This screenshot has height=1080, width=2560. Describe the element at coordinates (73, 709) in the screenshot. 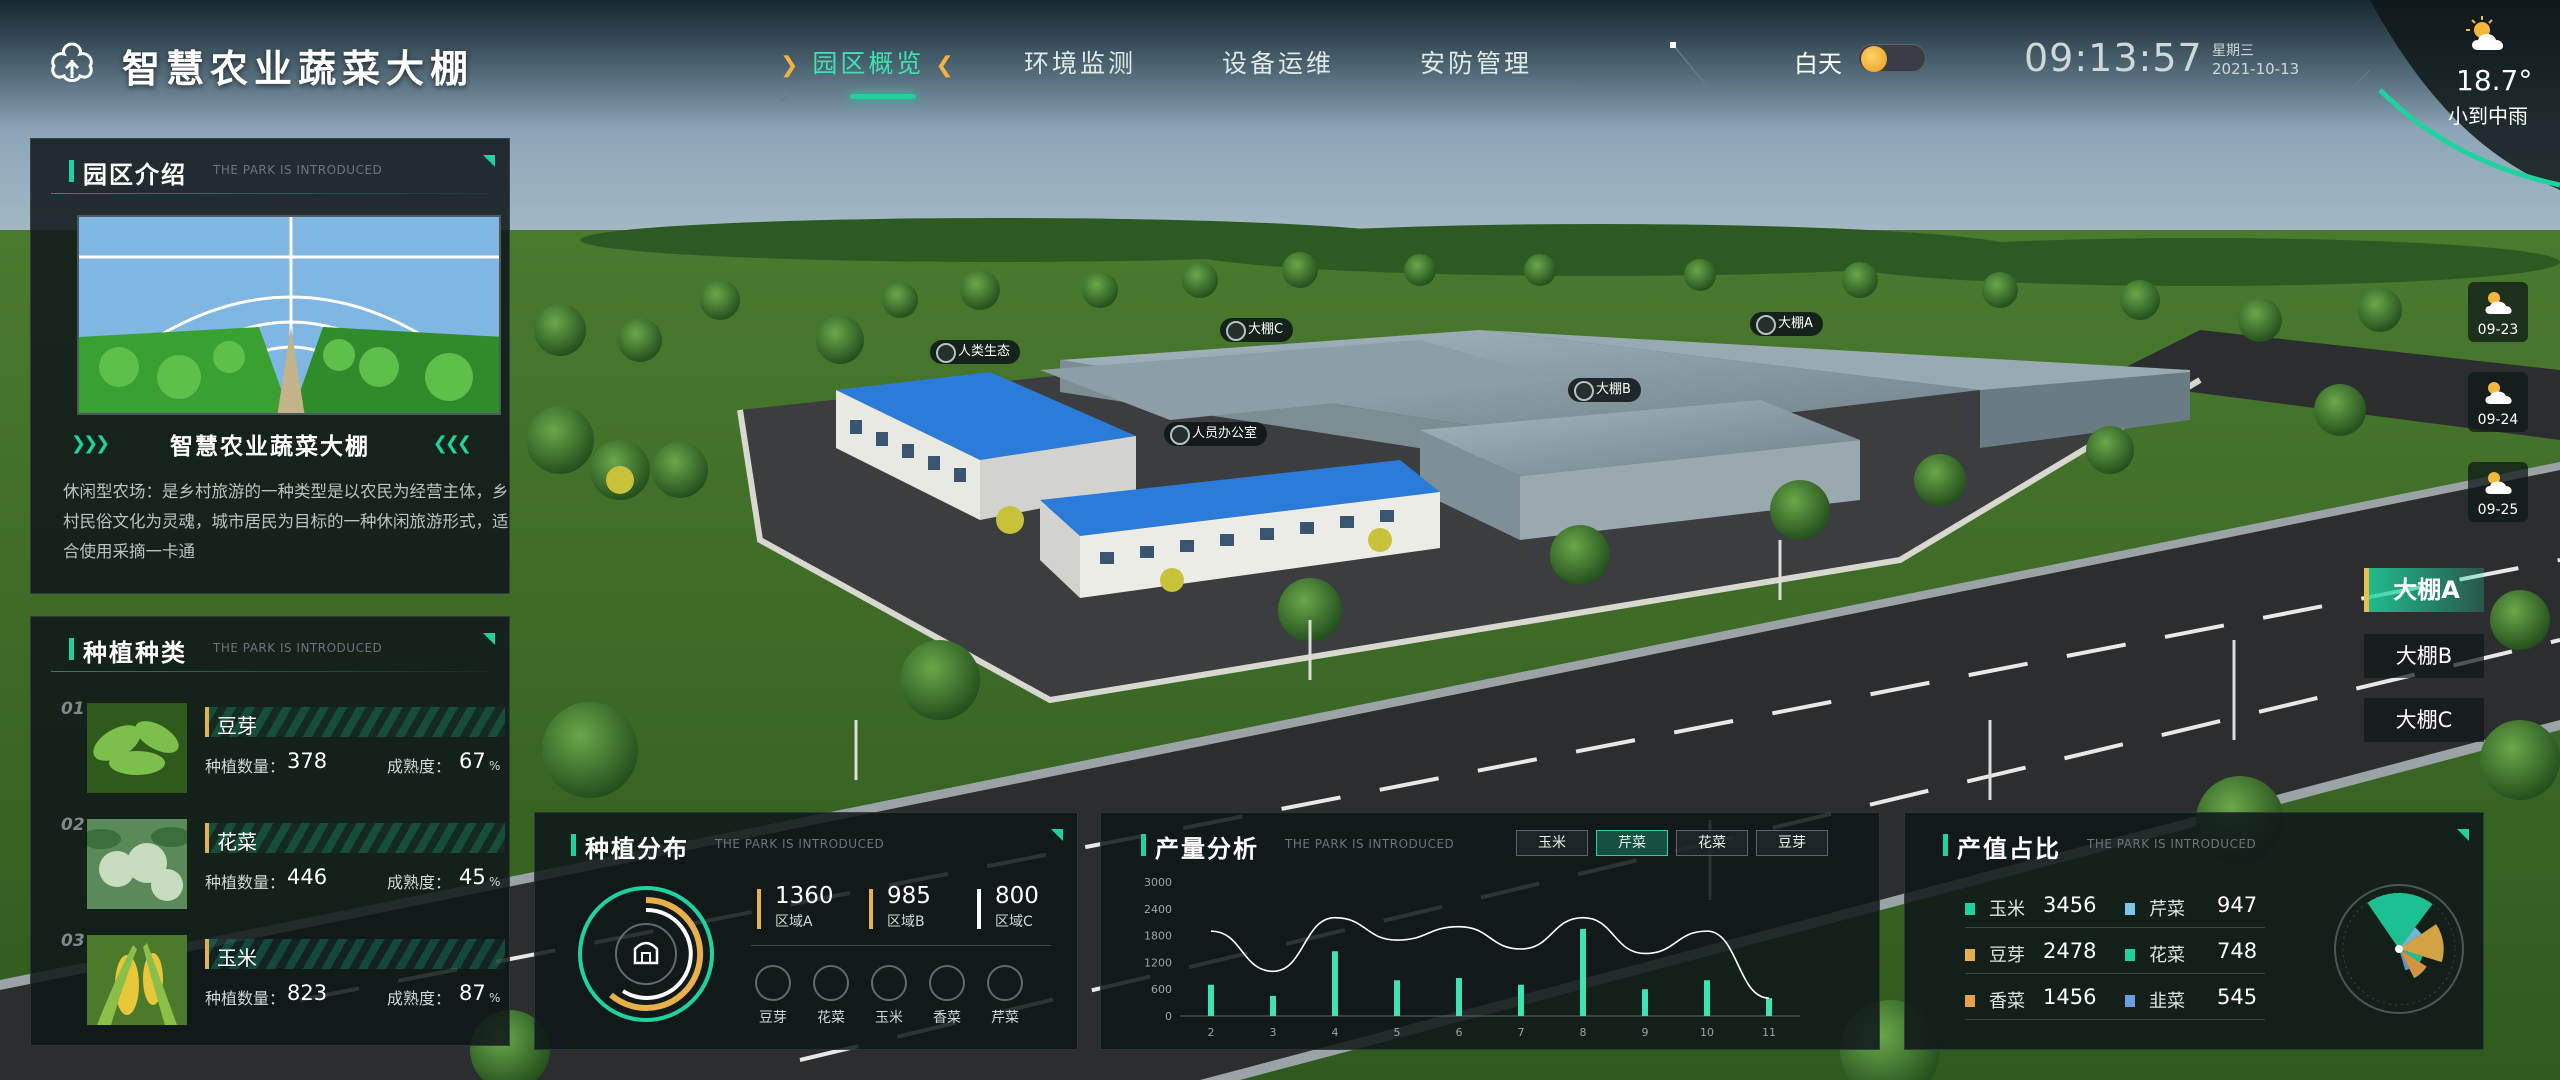

I see `crop-index: 01` at that location.